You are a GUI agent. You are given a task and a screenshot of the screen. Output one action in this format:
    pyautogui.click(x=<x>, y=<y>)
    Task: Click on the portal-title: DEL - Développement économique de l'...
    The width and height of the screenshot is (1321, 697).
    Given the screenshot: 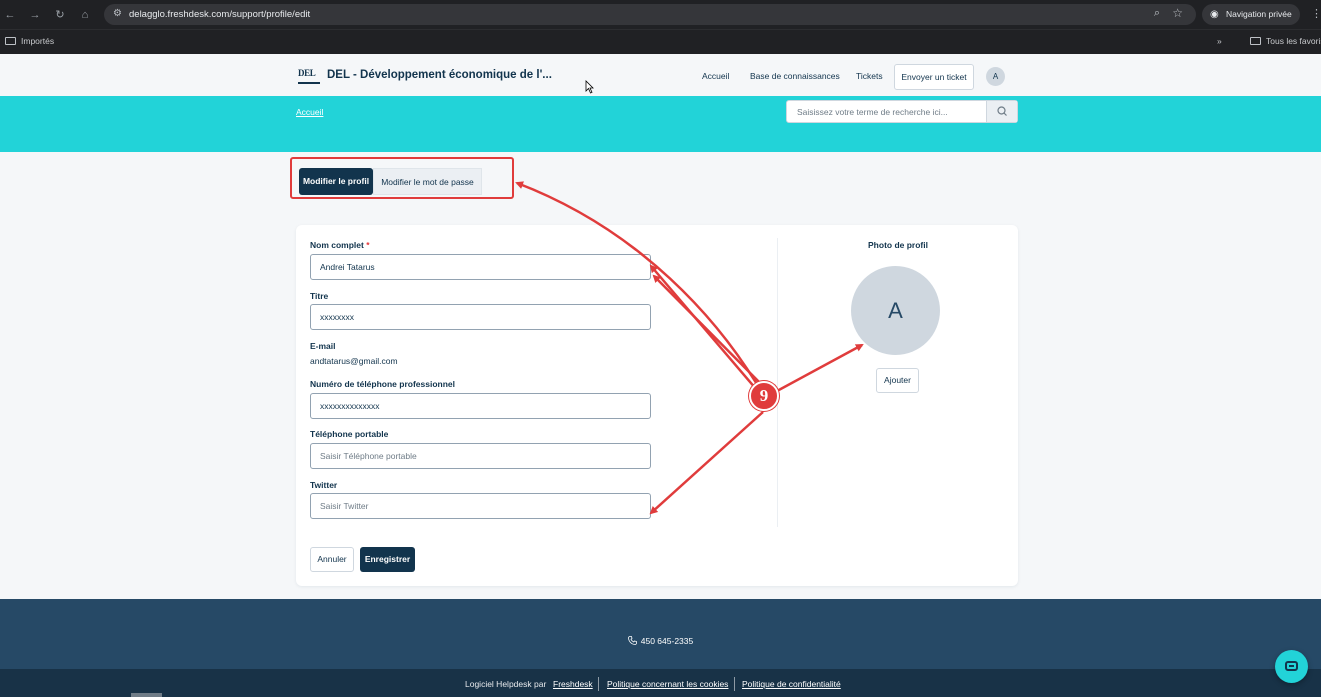 What is the action you would take?
    pyautogui.click(x=439, y=75)
    